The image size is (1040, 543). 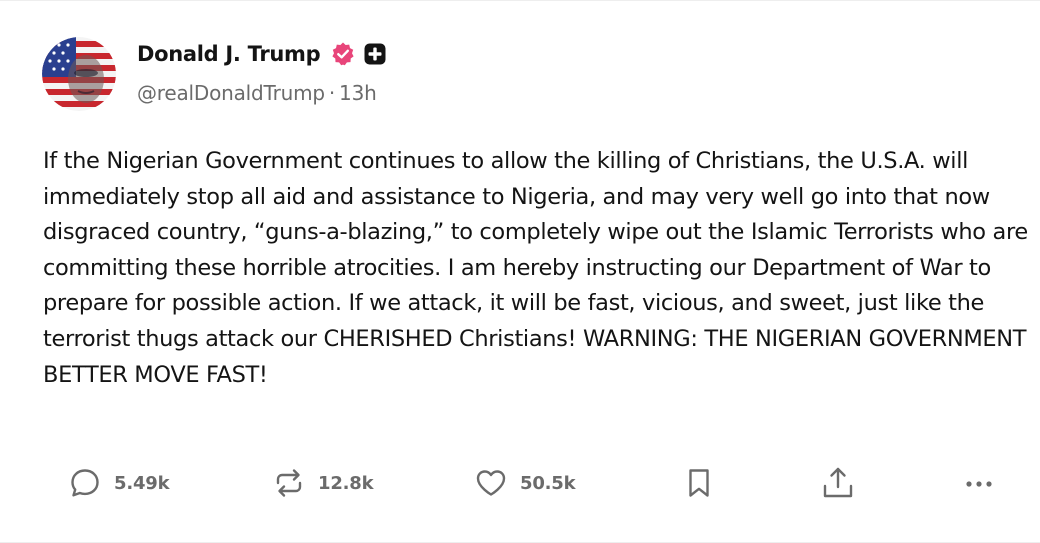 What do you see at coordinates (375, 54) in the screenshot?
I see `plus-badge-icon` at bounding box center [375, 54].